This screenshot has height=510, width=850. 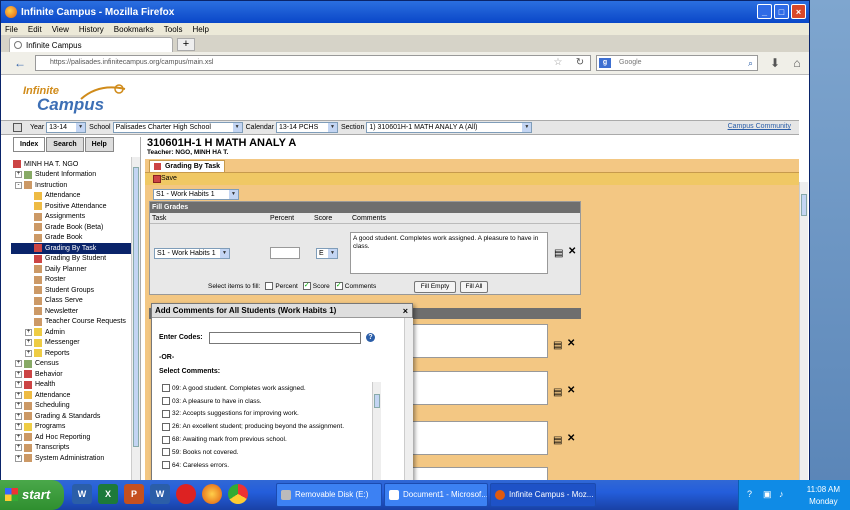 What do you see at coordinates (71, 196) in the screenshot?
I see `tree-item: Attendance` at bounding box center [71, 196].